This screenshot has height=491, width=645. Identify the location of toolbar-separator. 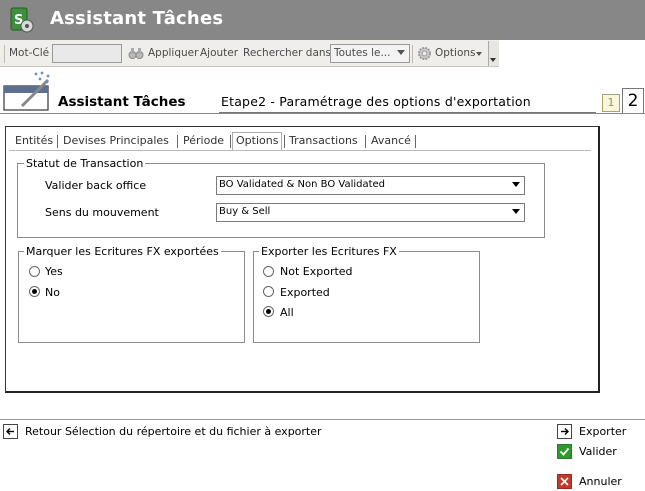
(412, 54).